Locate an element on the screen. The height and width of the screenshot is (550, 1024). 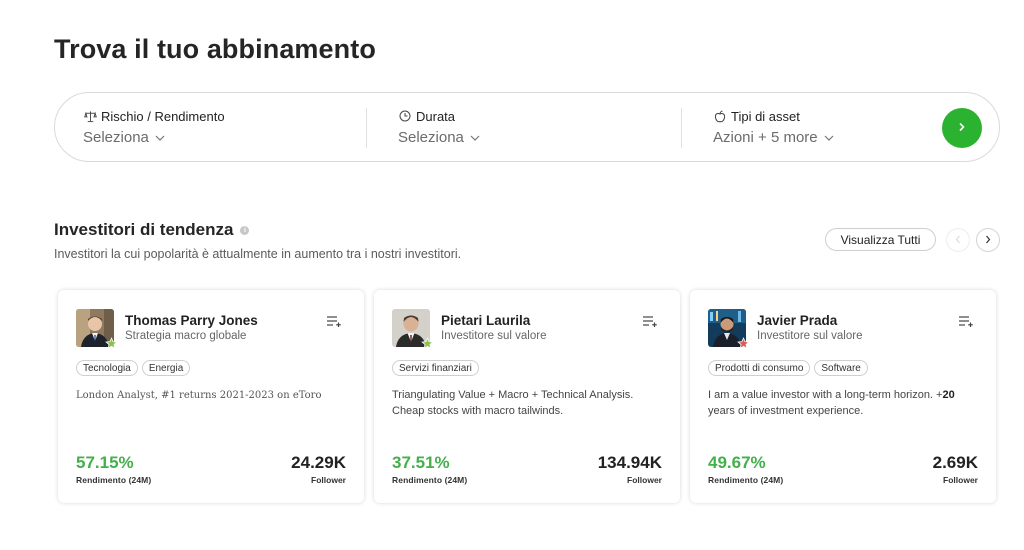
tag: Software is located at coordinates (841, 368).